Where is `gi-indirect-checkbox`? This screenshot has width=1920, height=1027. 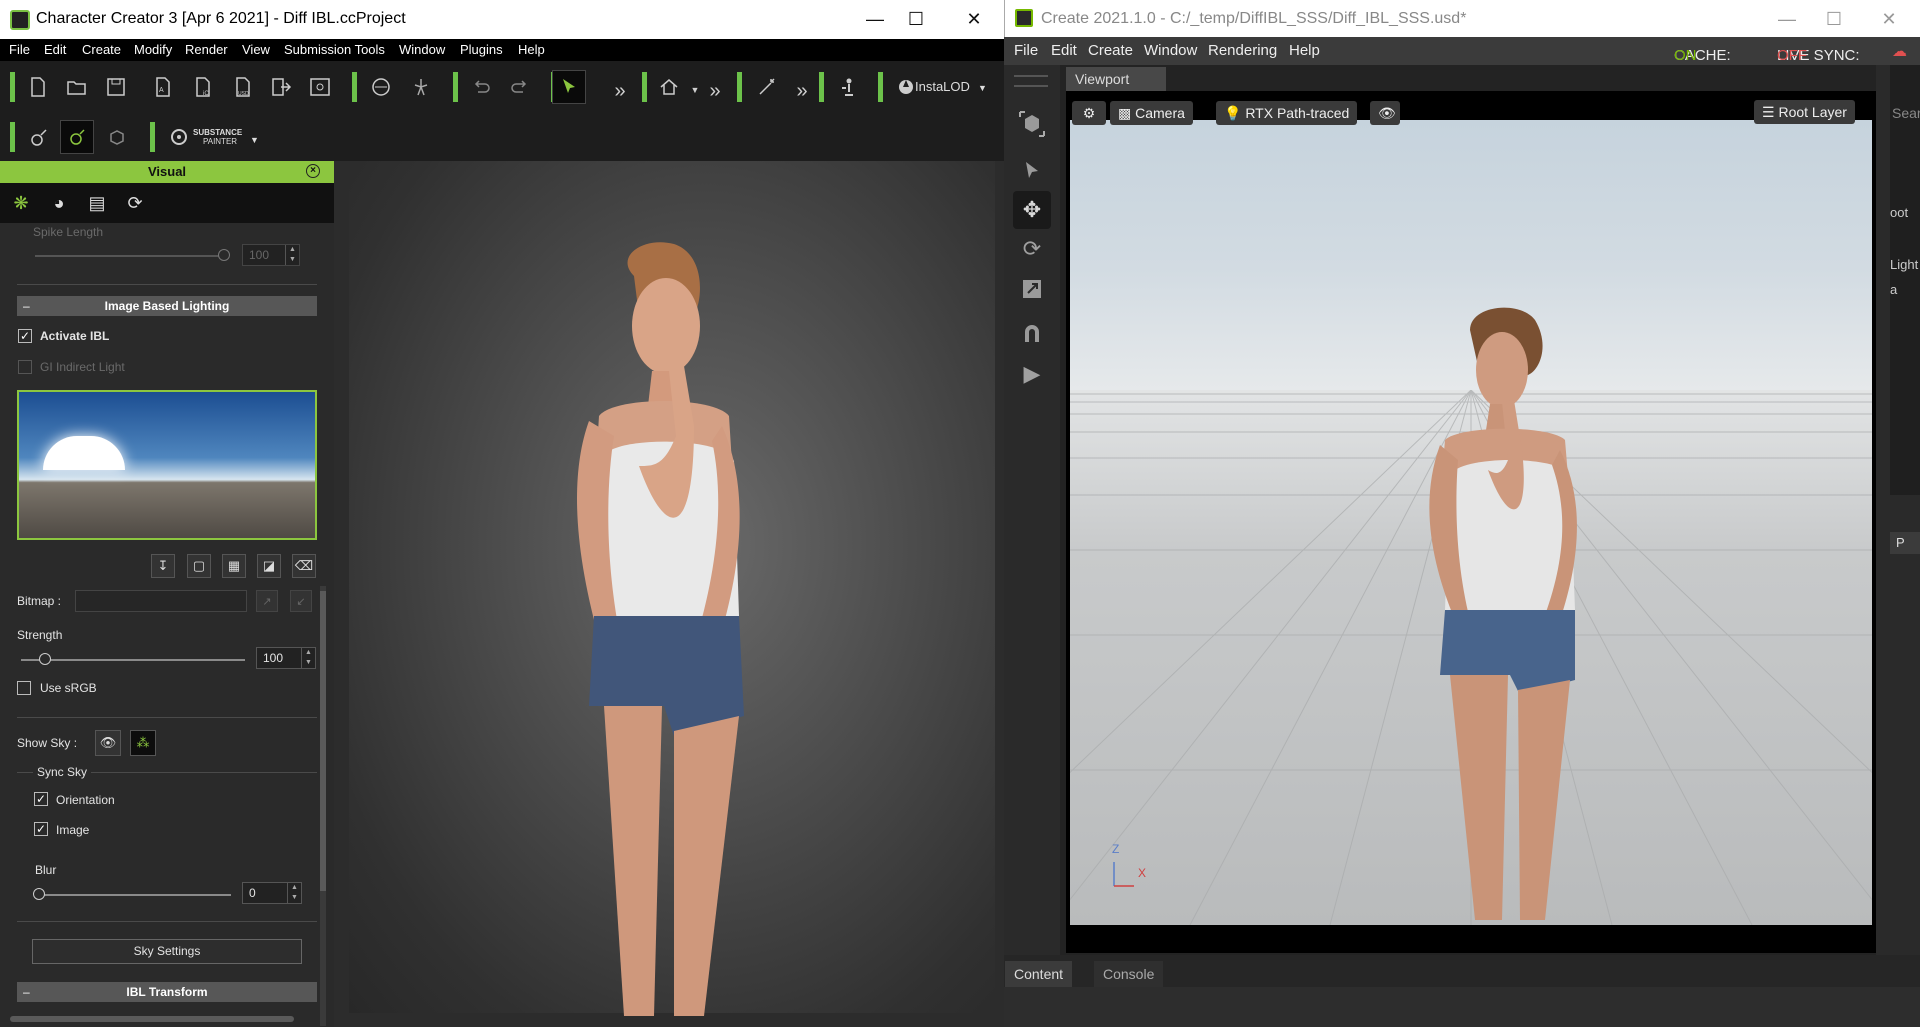
gi-indirect-checkbox is located at coordinates (25, 367).